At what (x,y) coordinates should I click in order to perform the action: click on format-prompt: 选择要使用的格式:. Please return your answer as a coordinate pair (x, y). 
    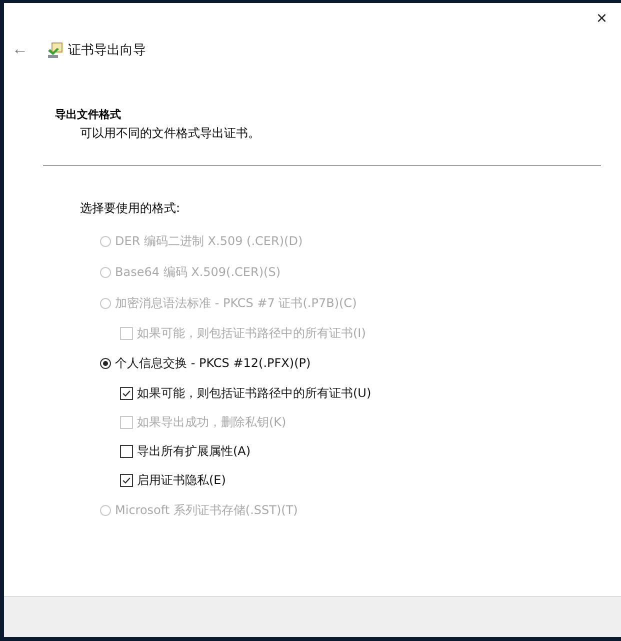
    Looking at the image, I should click on (131, 208).